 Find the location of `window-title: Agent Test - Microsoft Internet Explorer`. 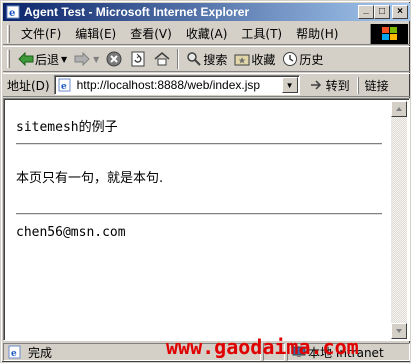

window-title: Agent Test - Microsoft Internet Explorer is located at coordinates (137, 12).